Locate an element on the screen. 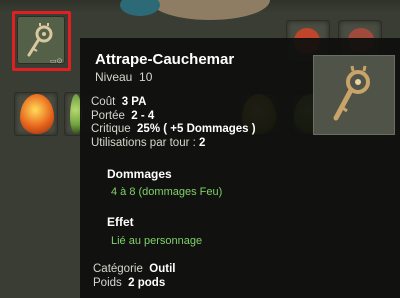 This screenshot has width=400, height=298. cost-value: 3 PA is located at coordinates (134, 102).